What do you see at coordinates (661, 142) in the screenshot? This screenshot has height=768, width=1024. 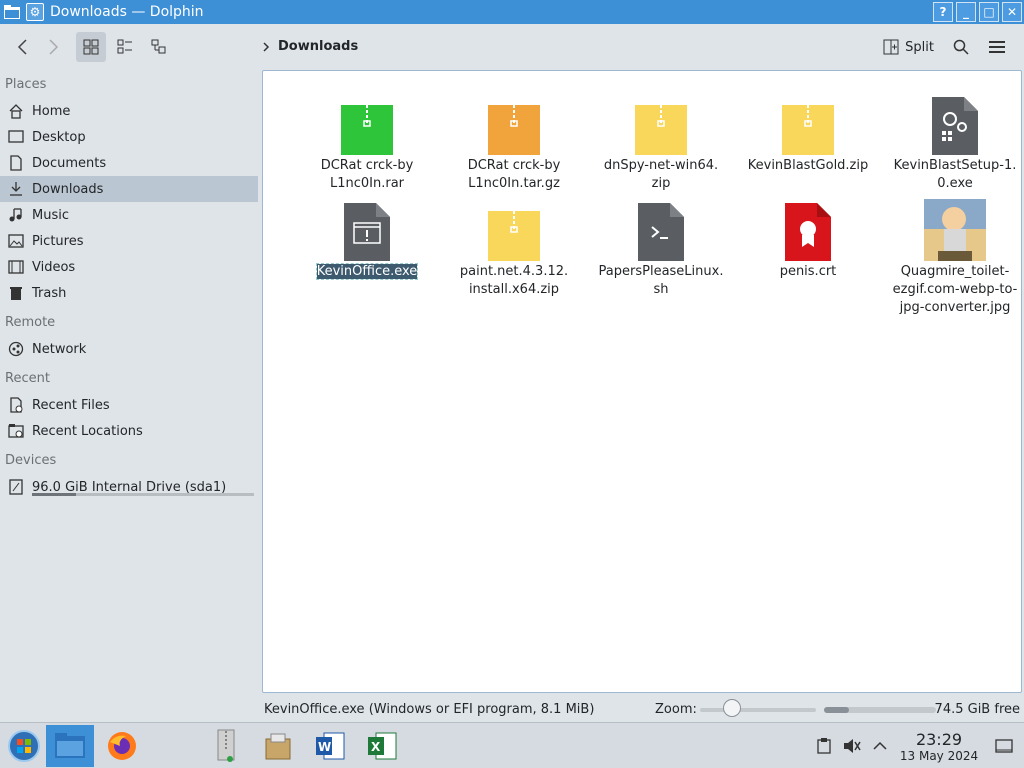 I see `file-item: dnSpy-net-win64. zip` at bounding box center [661, 142].